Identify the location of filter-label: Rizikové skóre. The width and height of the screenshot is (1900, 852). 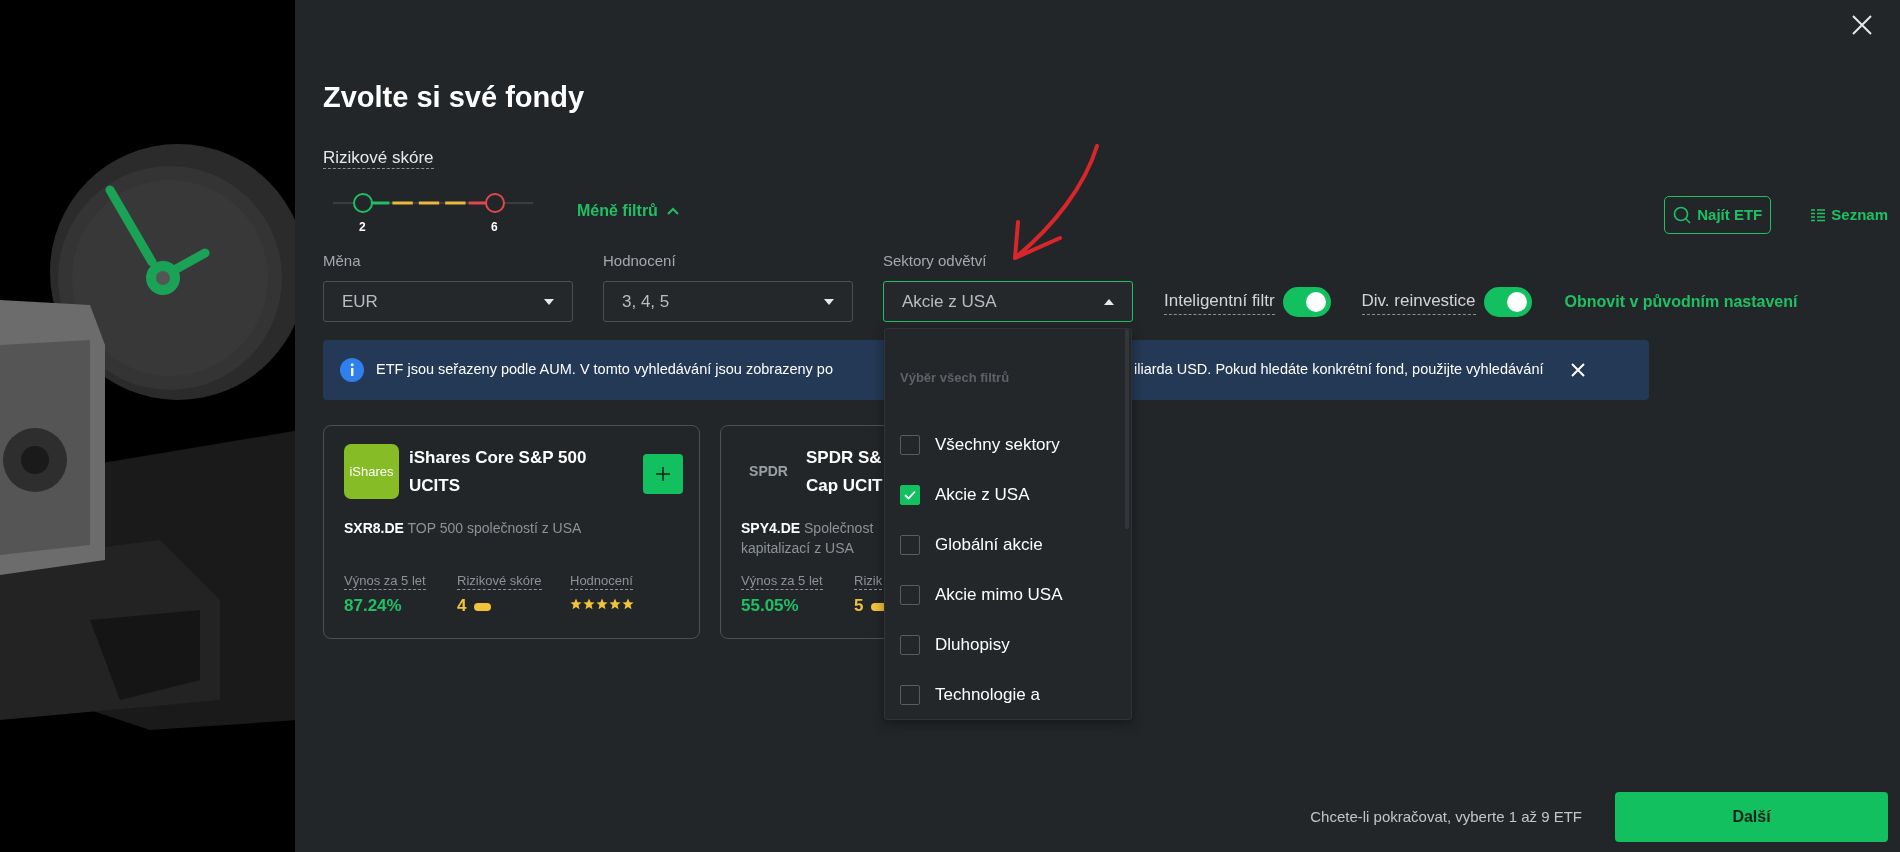
(378, 158).